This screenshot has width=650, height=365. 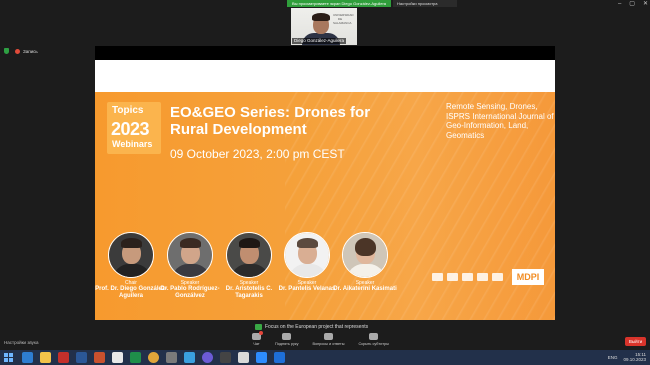 What do you see at coordinates (21, 51) in the screenshot?
I see `recording-indicator: Запись` at bounding box center [21, 51].